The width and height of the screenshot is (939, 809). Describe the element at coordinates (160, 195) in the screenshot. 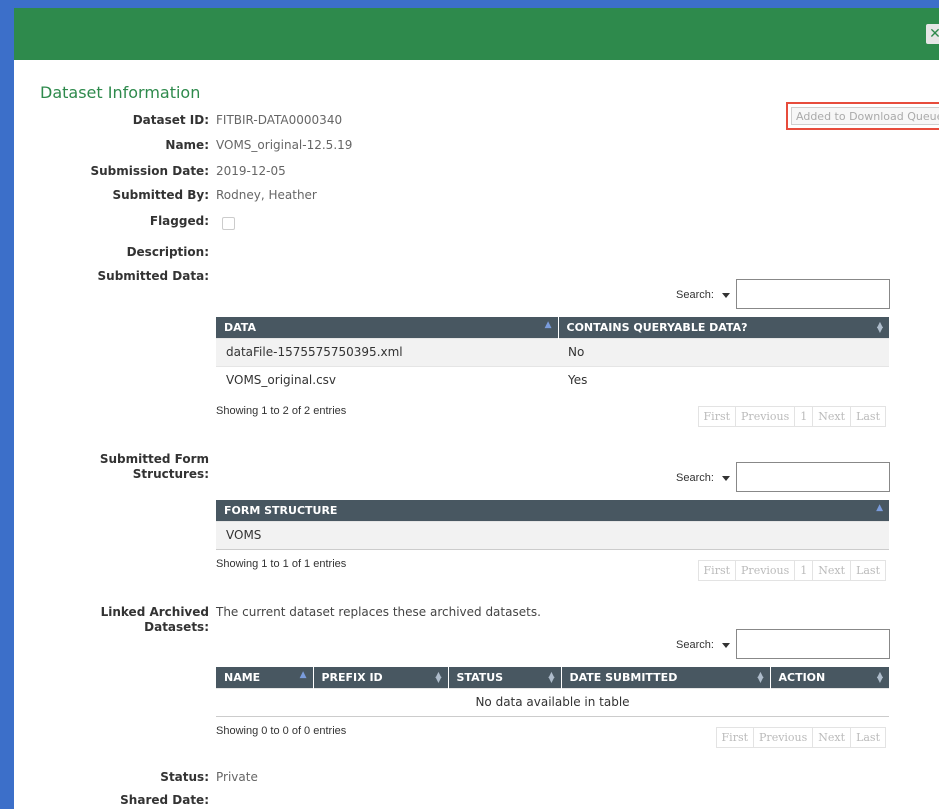

I see `submitted-by-label: Submitted By:` at that location.